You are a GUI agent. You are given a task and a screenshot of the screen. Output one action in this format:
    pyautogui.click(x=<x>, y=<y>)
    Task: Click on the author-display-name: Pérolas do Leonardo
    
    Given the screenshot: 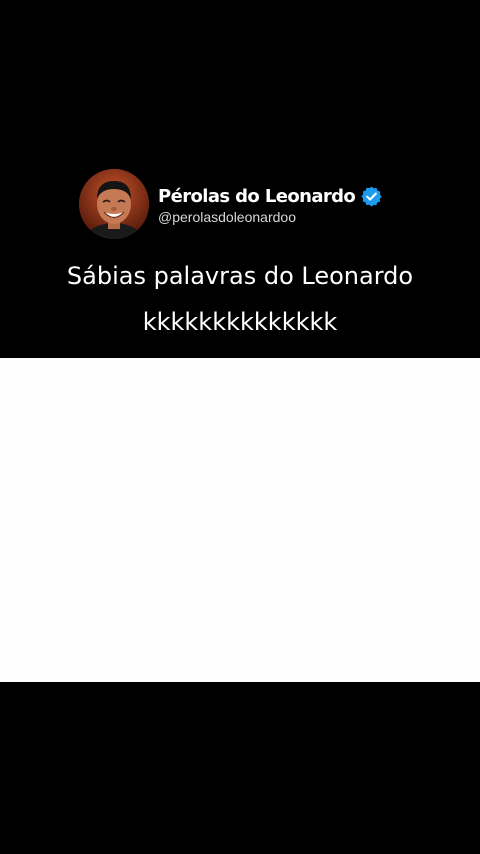 What is the action you would take?
    pyautogui.click(x=257, y=196)
    